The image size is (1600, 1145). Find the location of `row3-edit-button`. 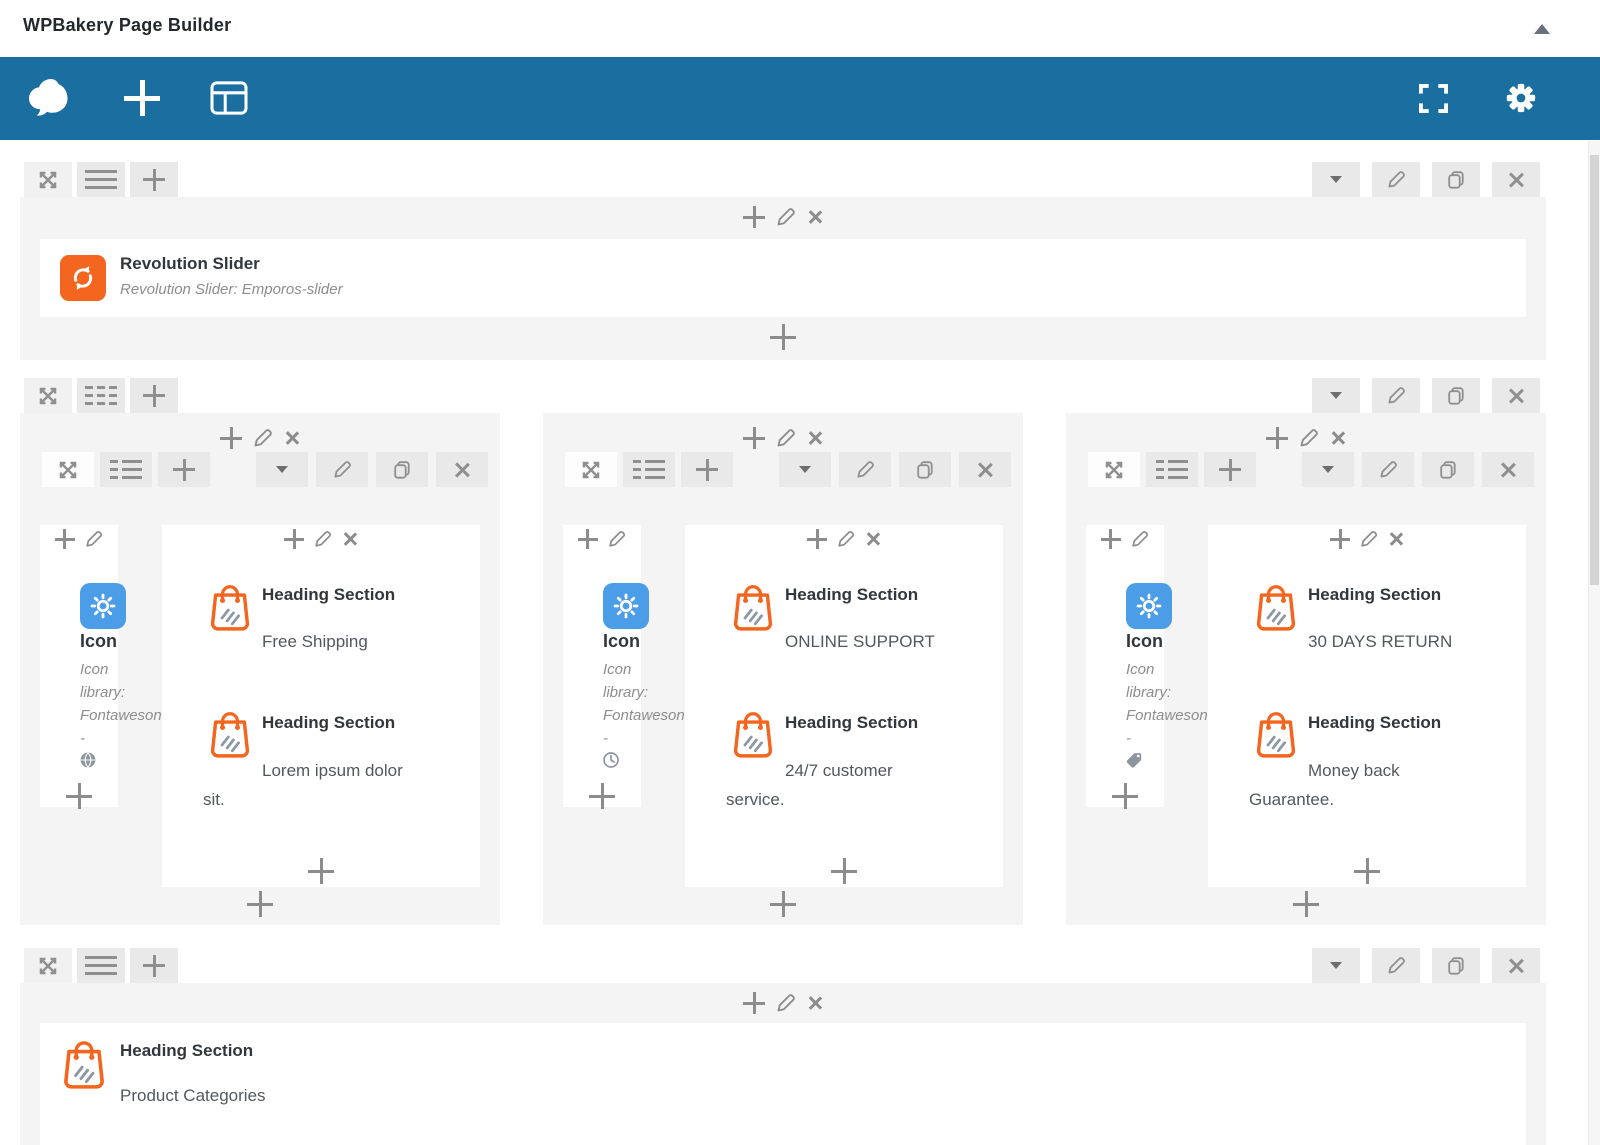

row3-edit-button is located at coordinates (1396, 965).